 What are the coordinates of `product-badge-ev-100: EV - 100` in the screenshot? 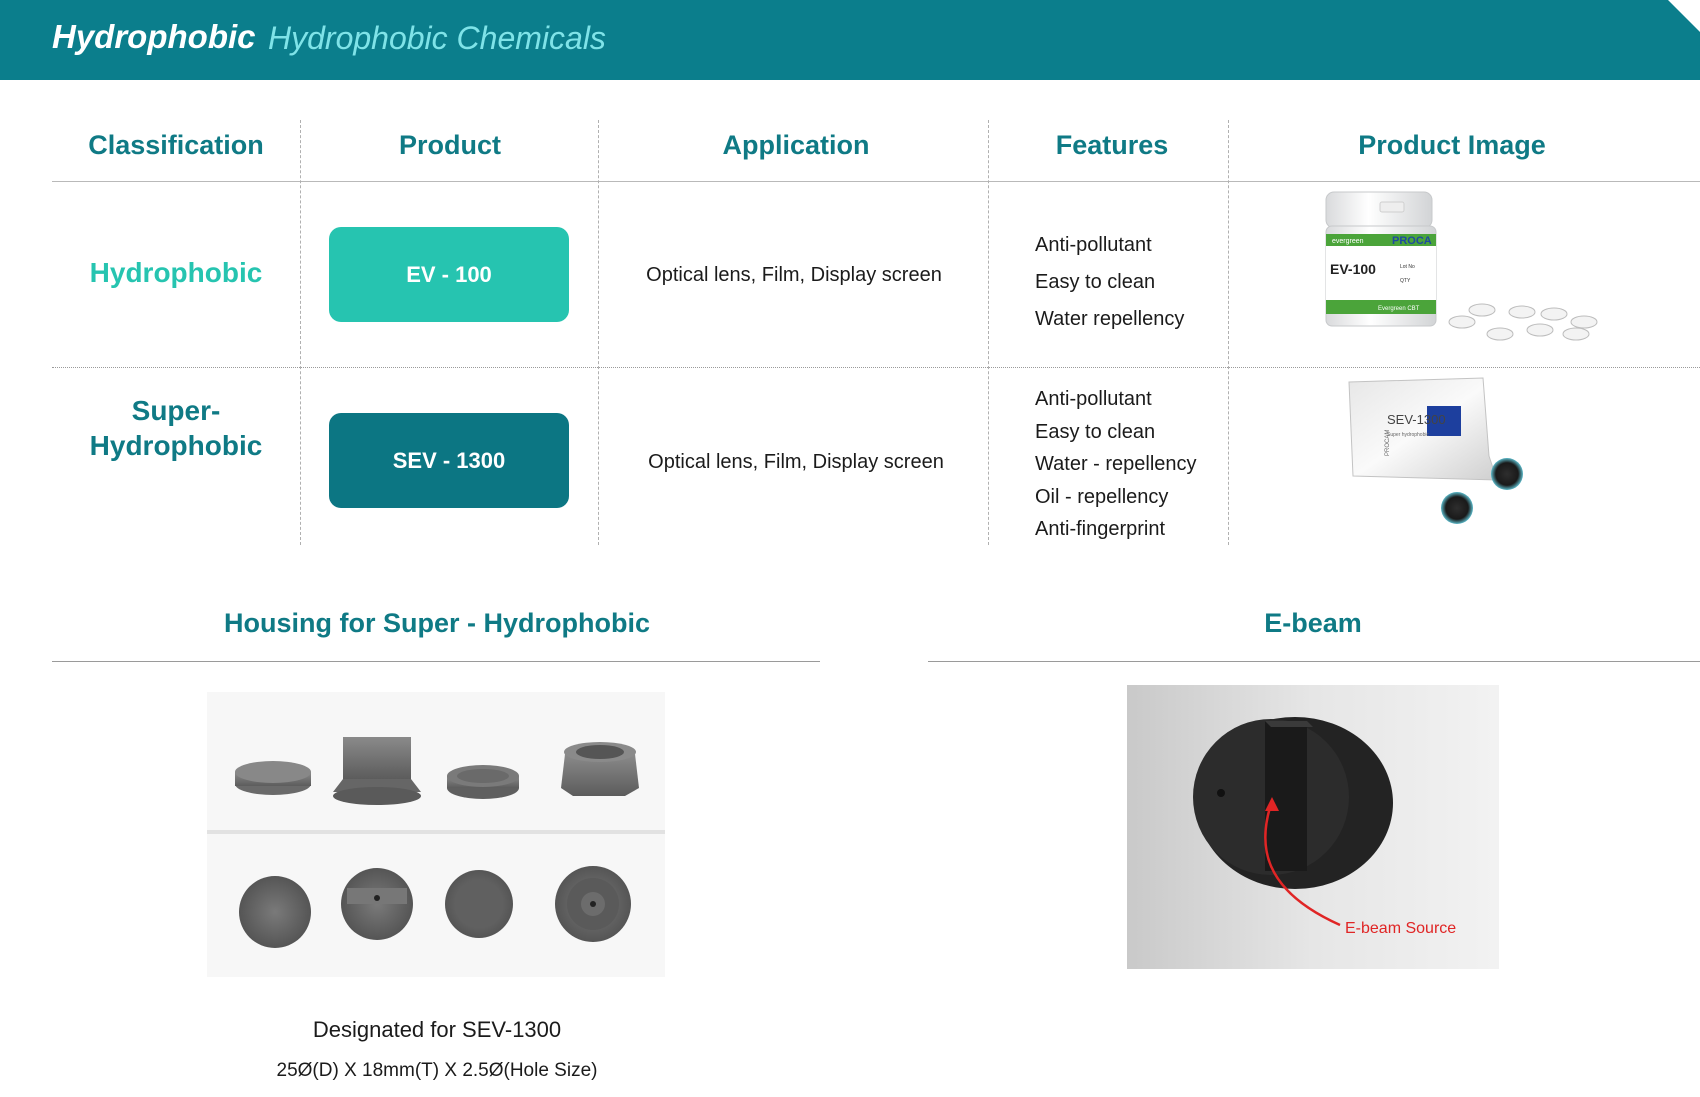 It's located at (449, 274).